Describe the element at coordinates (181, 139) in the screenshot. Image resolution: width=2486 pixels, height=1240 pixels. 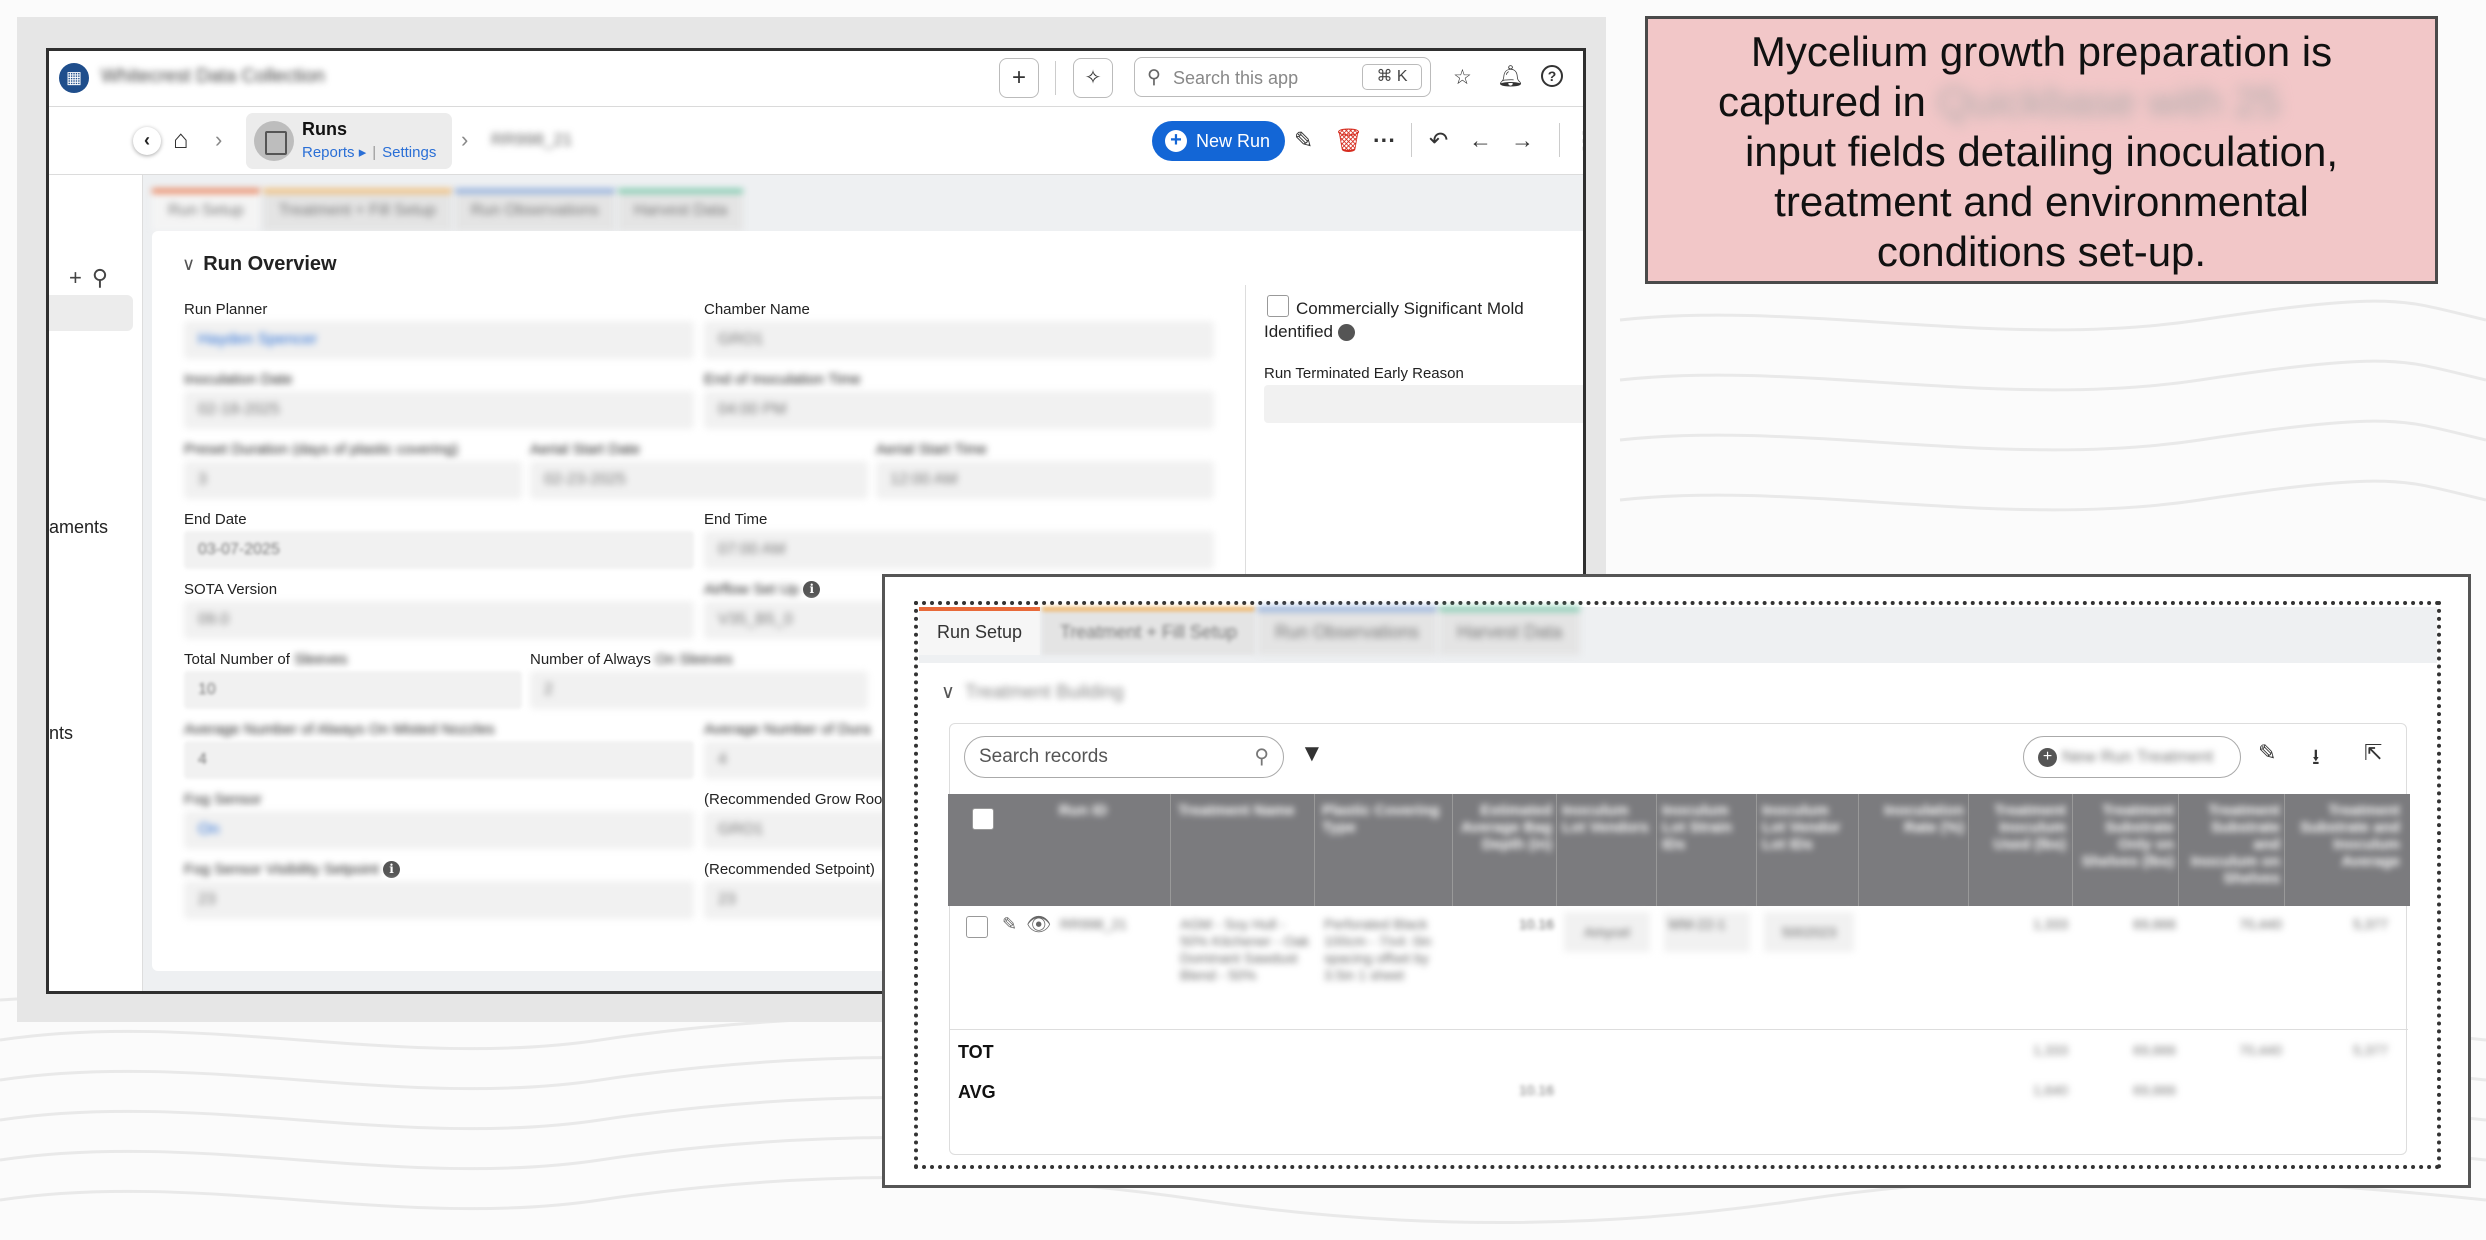
I see `home-icon: ⌂` at that location.